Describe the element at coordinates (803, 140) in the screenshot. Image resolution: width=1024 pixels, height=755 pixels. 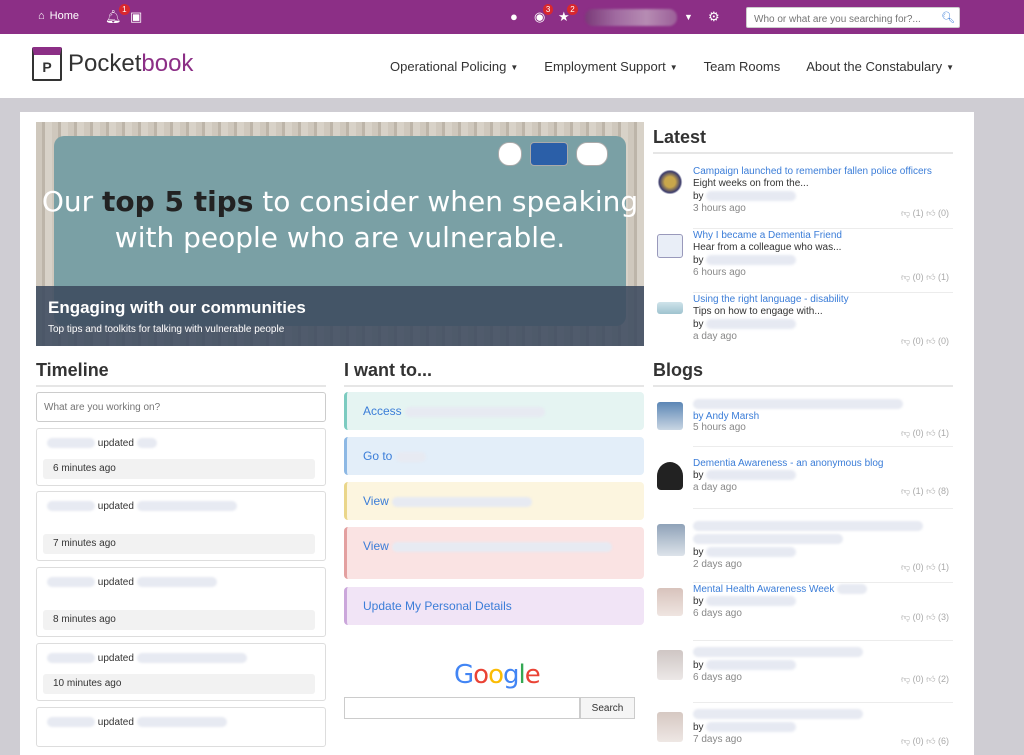
I see `latest-heading: Latest` at that location.